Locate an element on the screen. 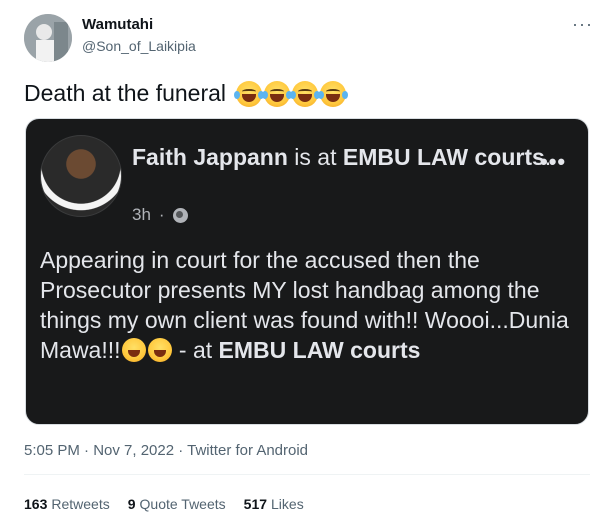  post-meta: 3h · is located at coordinates (160, 215).